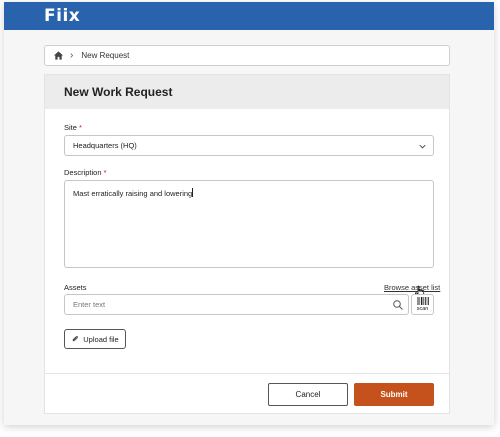 Image resolution: width=500 pixels, height=437 pixels. I want to click on scan-button: scan, so click(422, 304).